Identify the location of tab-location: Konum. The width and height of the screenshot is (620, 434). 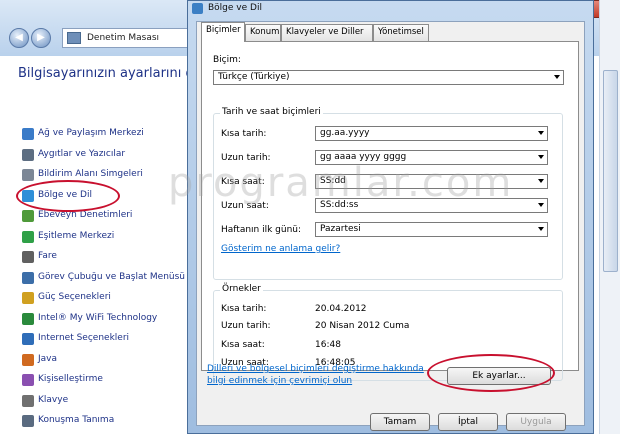
(263, 32).